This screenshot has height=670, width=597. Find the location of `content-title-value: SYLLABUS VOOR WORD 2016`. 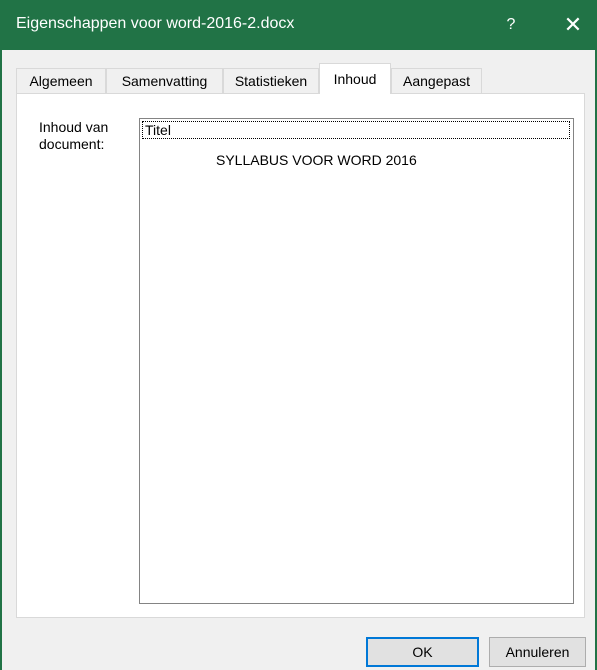

content-title-value: SYLLABUS VOOR WORD 2016 is located at coordinates (316, 160).